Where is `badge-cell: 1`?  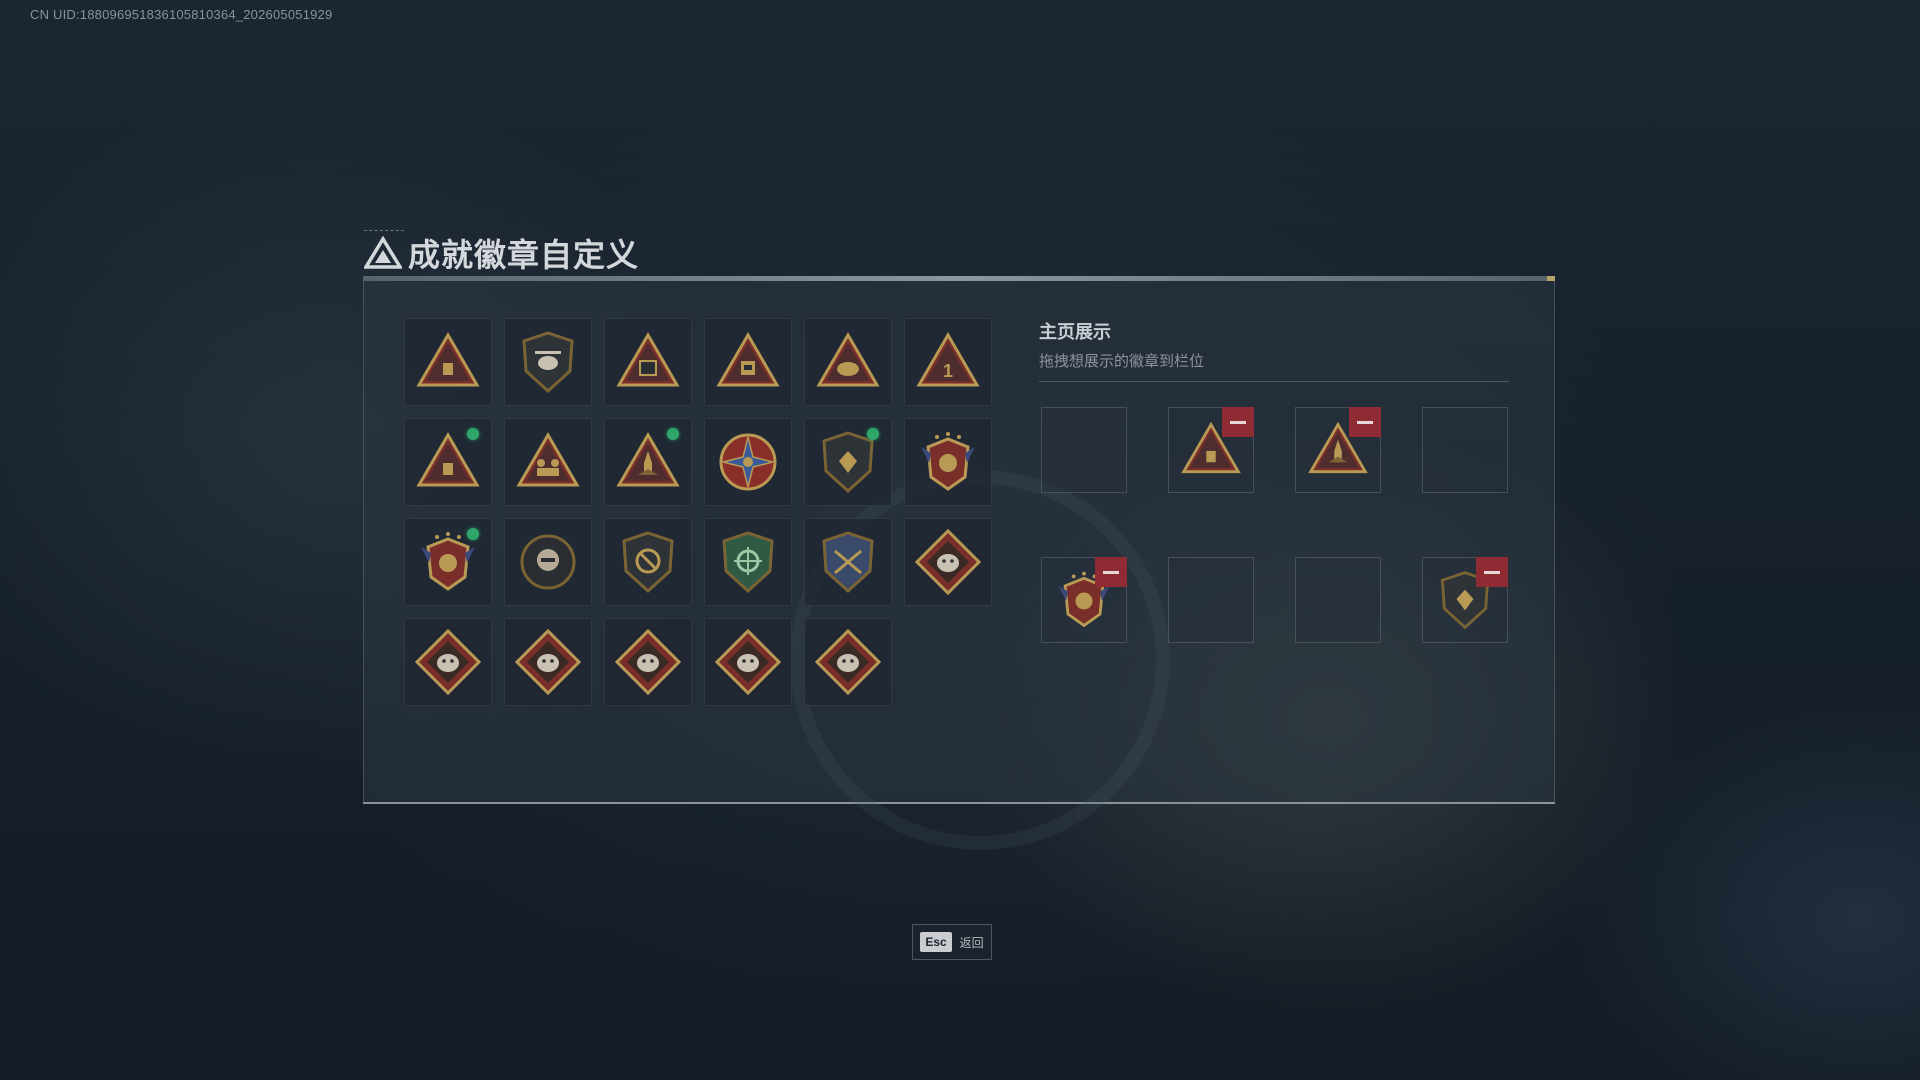
badge-cell: 1 is located at coordinates (948, 362).